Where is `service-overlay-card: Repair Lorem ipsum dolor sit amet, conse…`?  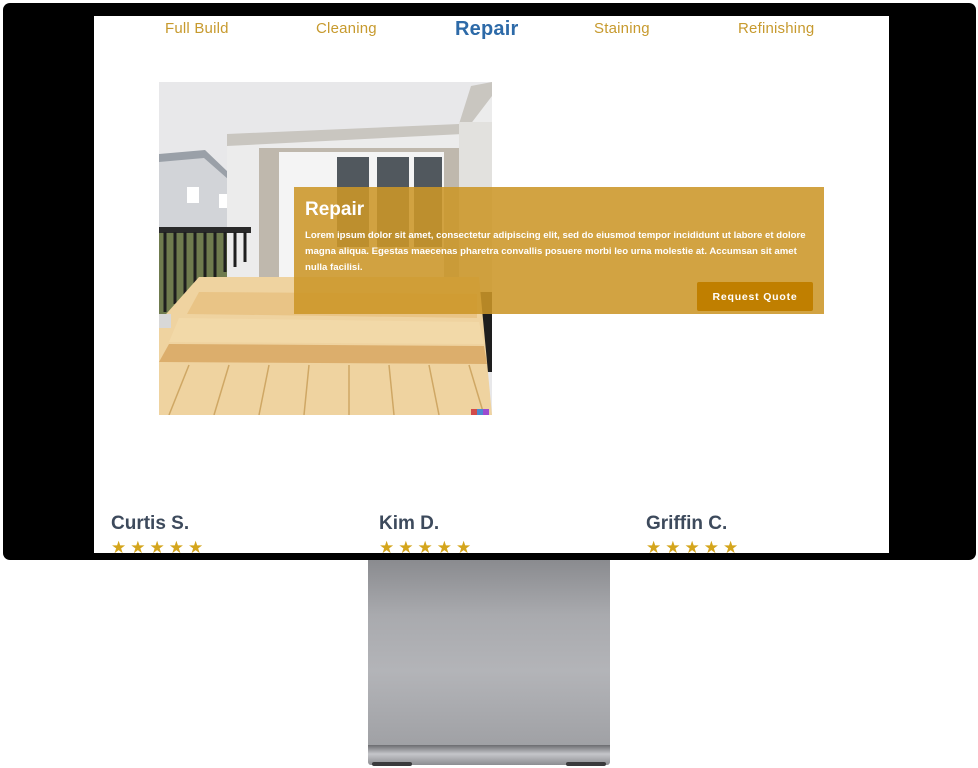 service-overlay-card: Repair Lorem ipsum dolor sit amet, conse… is located at coordinates (559, 250).